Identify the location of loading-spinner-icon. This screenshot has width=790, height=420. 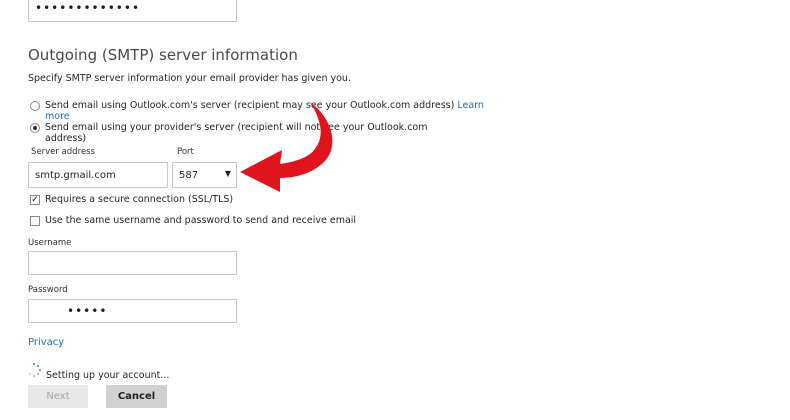
(34, 370).